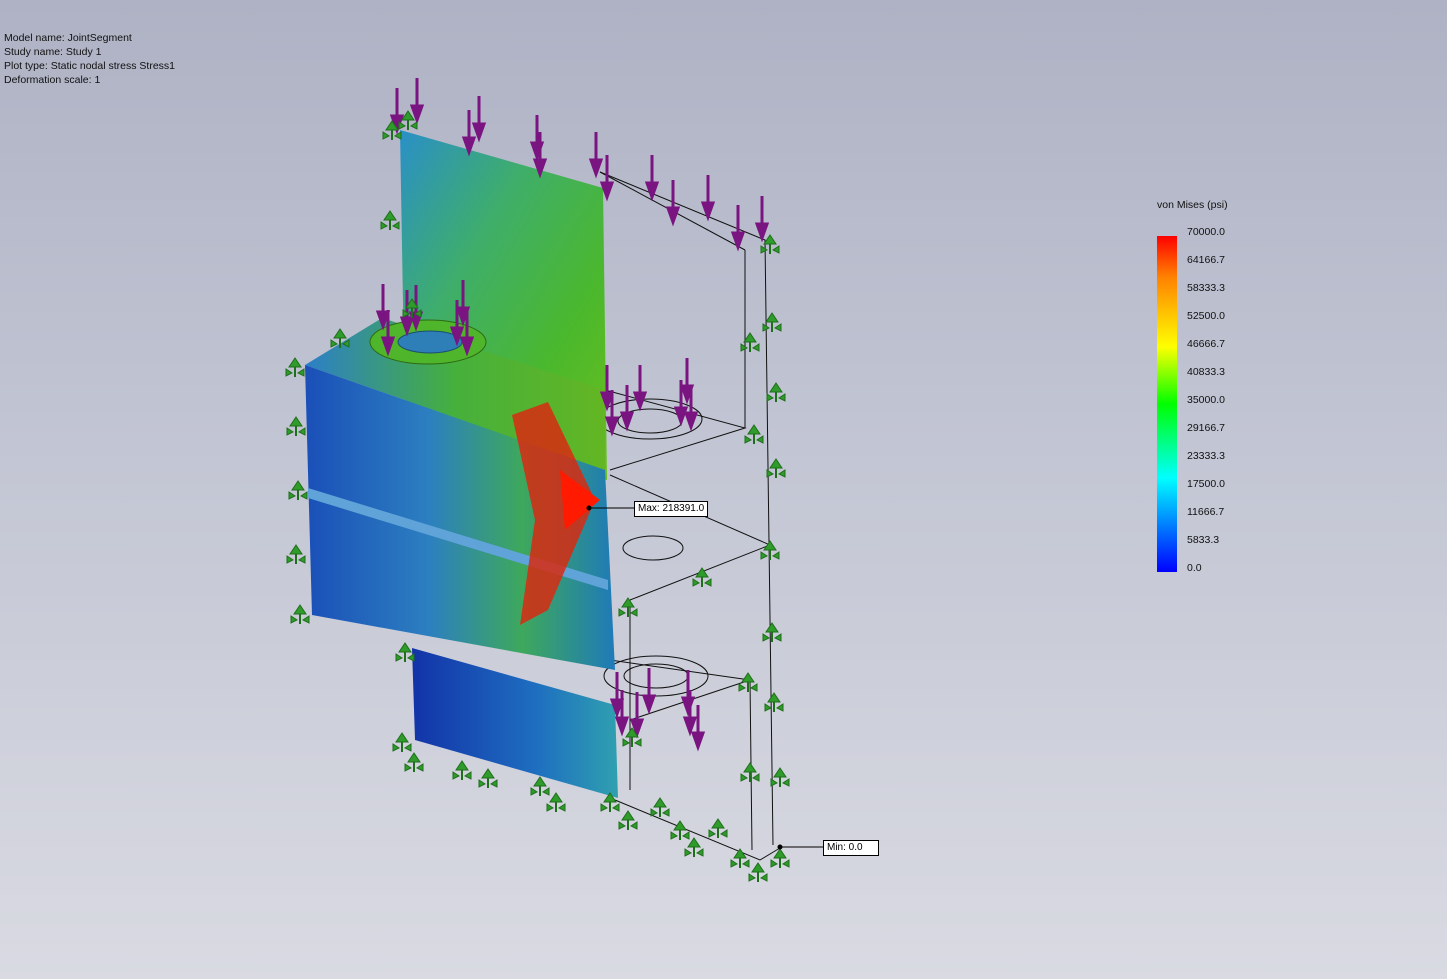  I want to click on legend-color-bar, so click(1167, 404).